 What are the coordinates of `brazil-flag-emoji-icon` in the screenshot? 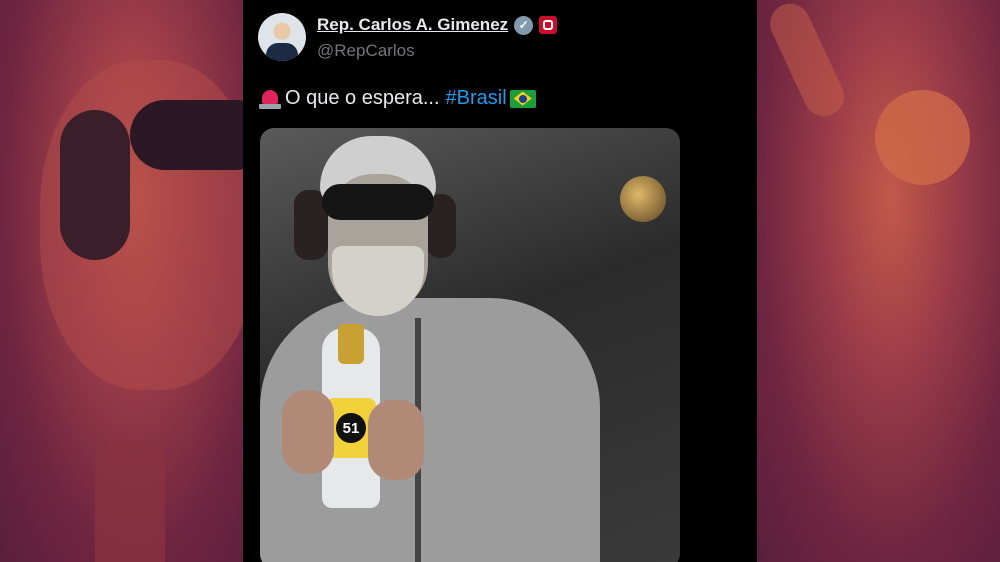 It's located at (522, 98).